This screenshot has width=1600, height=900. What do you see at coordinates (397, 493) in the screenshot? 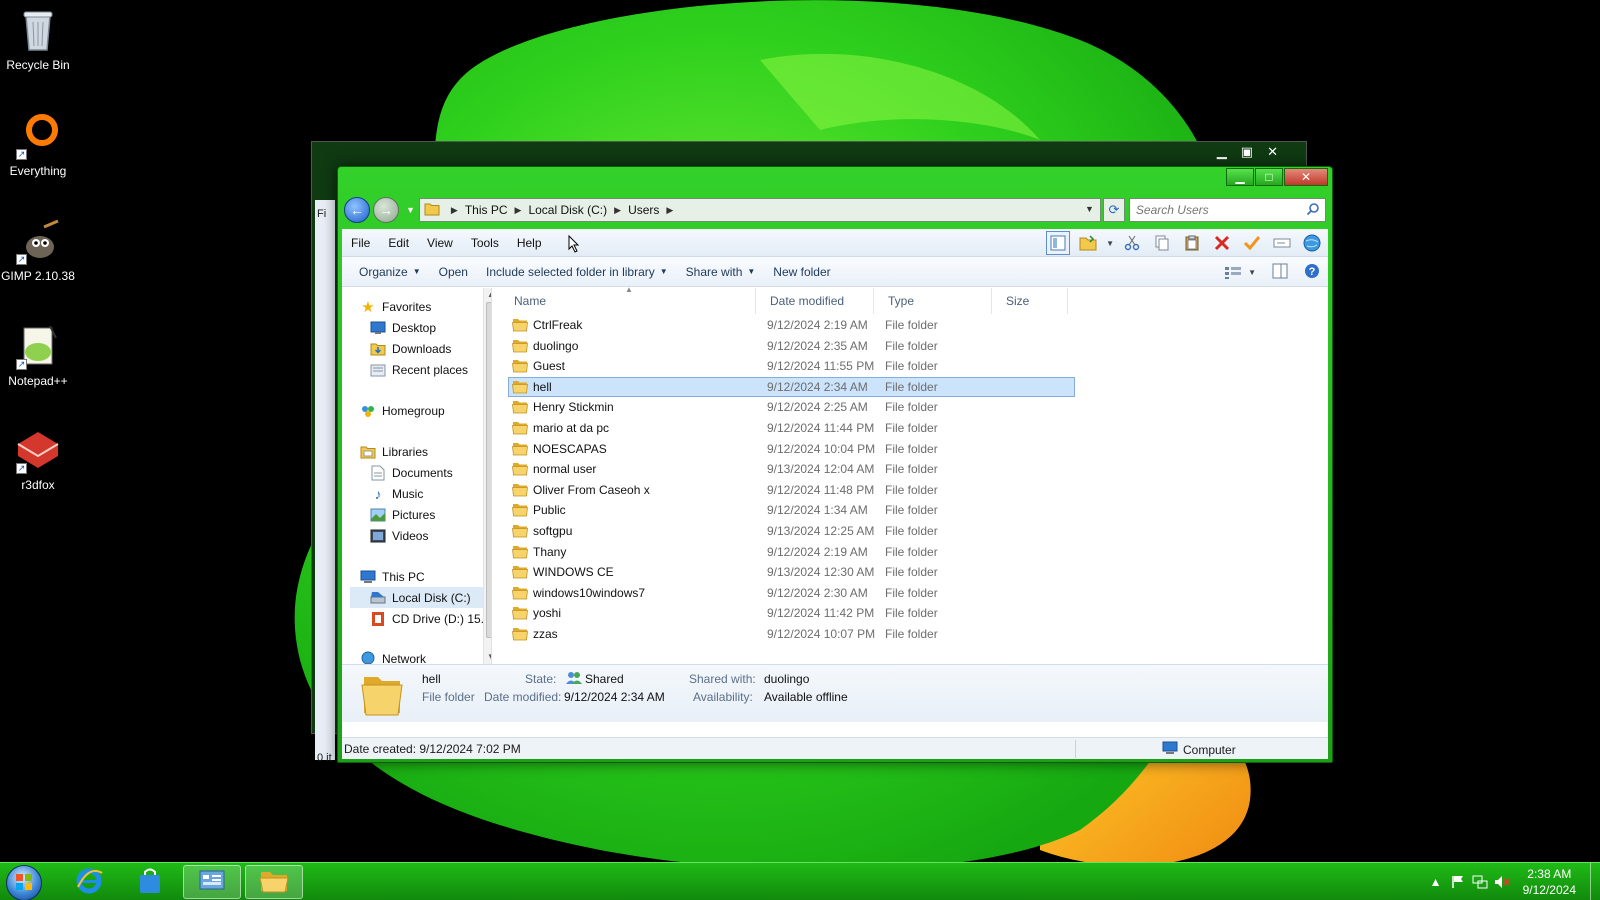
I see `nav-music: ♪ Music` at bounding box center [397, 493].